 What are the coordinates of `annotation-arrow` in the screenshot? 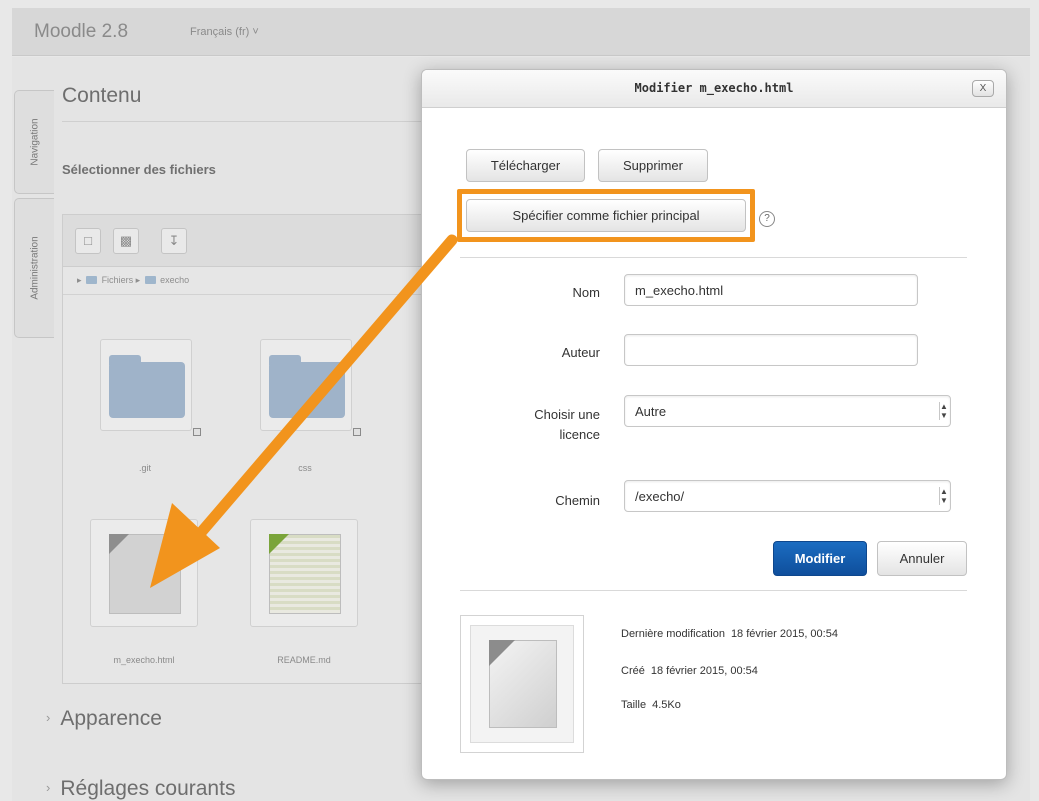 It's located at (304, 411).